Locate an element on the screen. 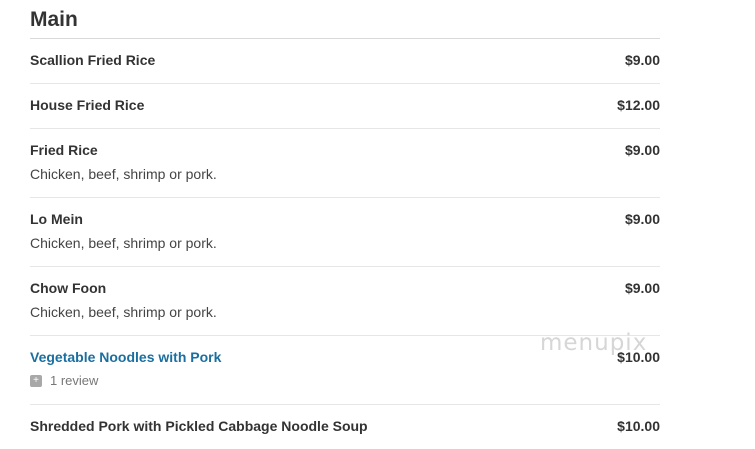  item-price: $12.00 is located at coordinates (638, 105).